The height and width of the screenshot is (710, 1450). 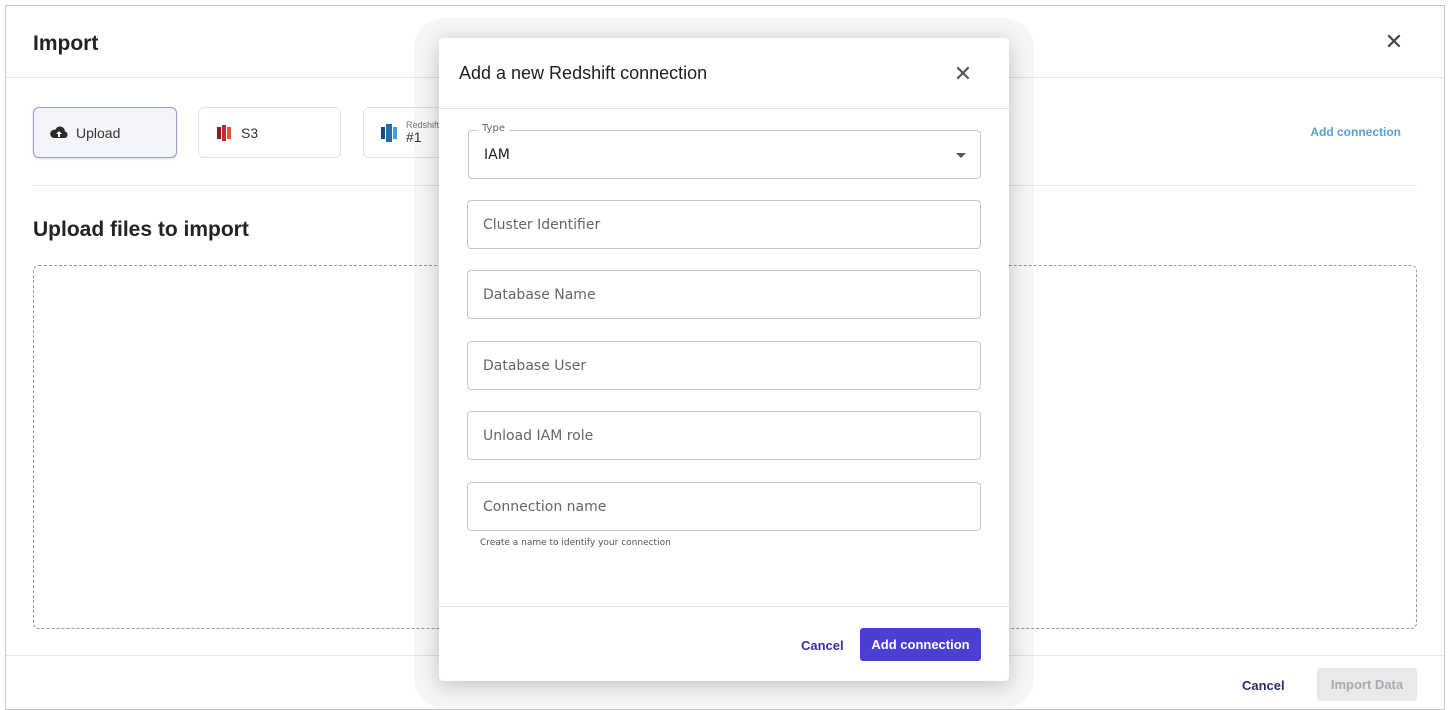 I want to click on close-icon: ✕, so click(x=963, y=74).